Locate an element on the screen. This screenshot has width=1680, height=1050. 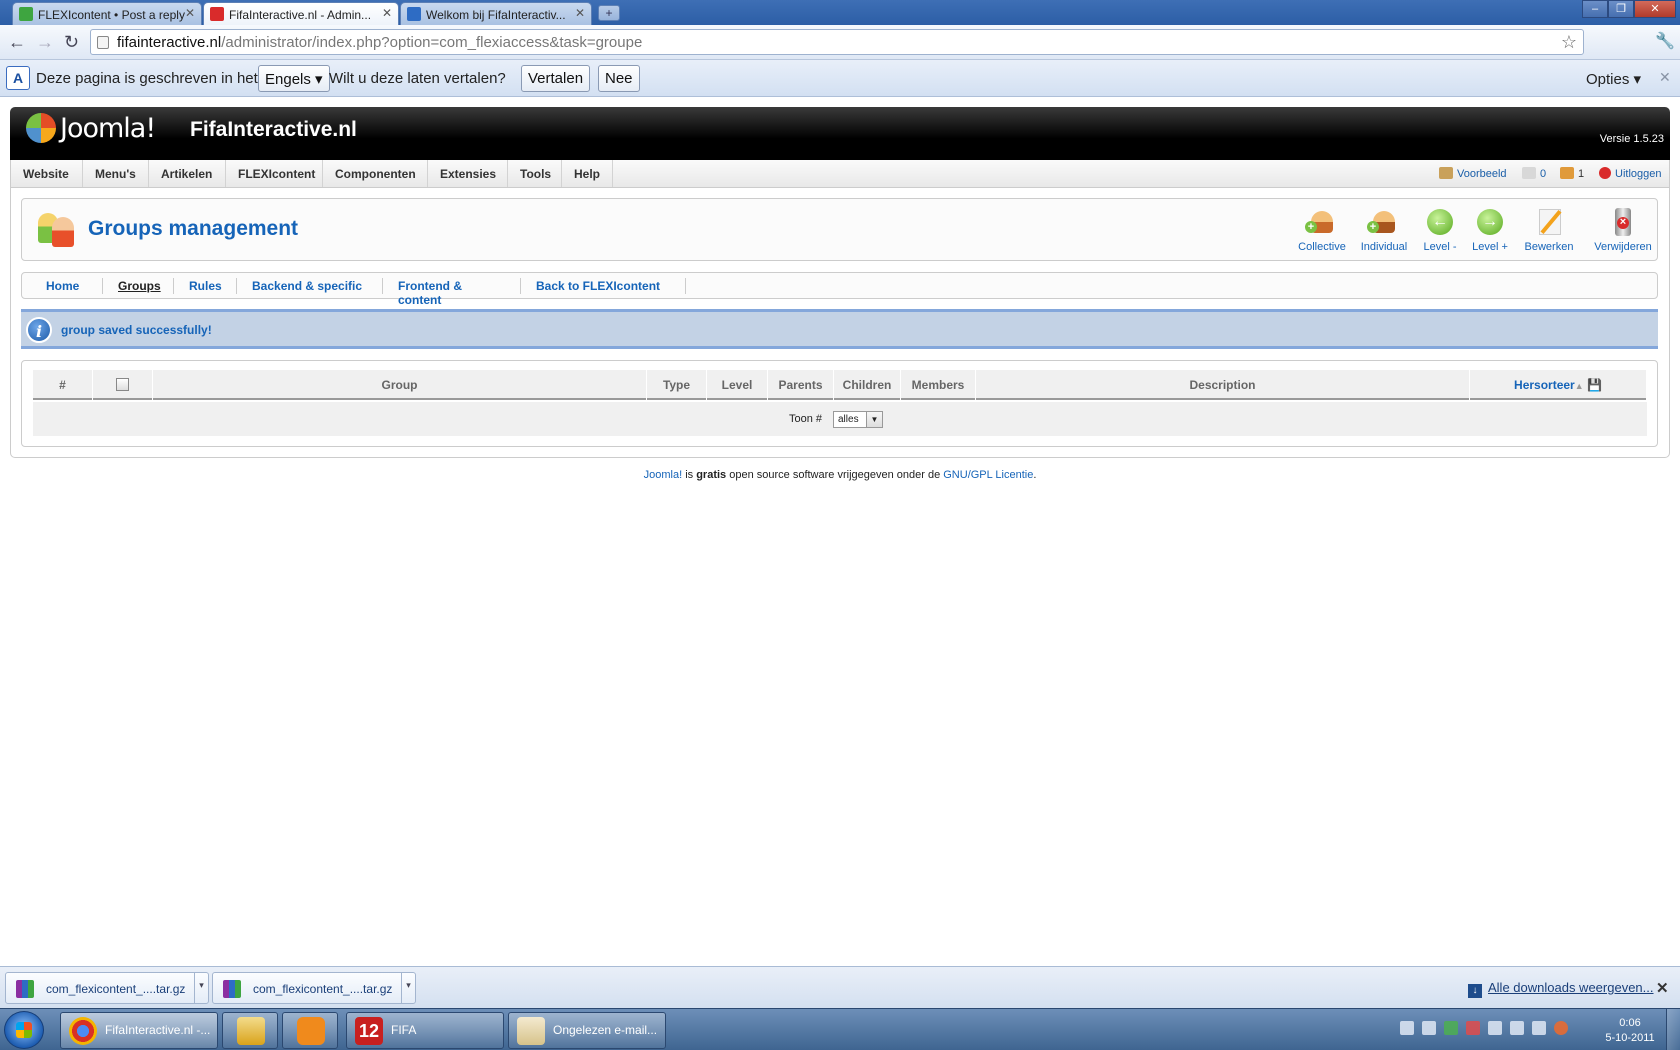
delete-label: Verwijderen is located at coordinates (1623, 247).